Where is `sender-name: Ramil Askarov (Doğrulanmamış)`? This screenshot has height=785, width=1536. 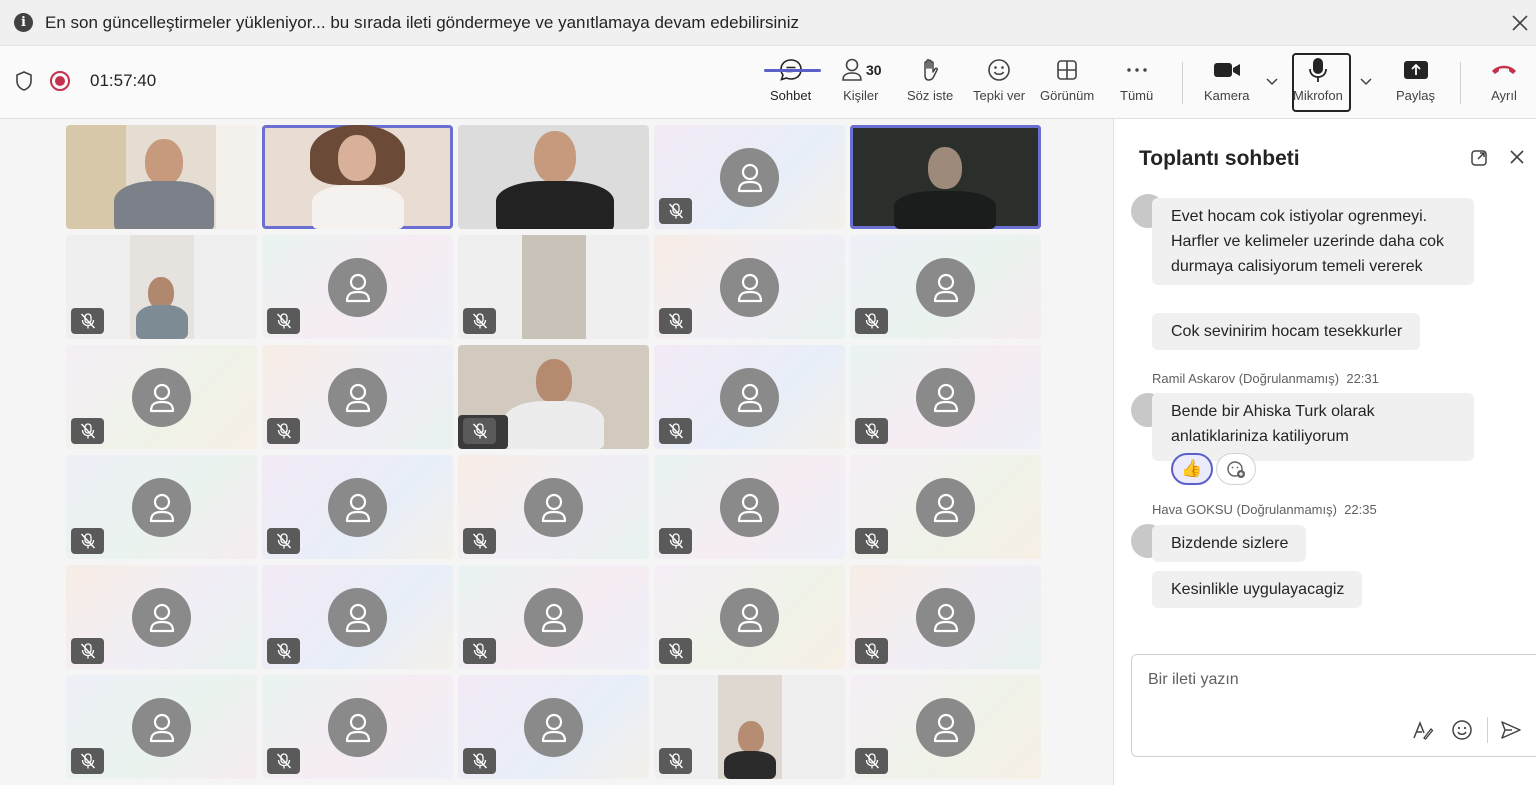 sender-name: Ramil Askarov (Doğrulanmamış) is located at coordinates (1246, 378).